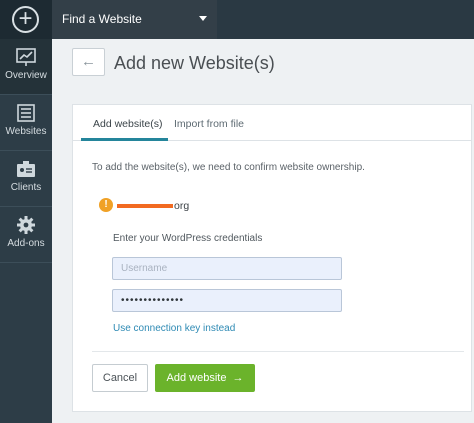 This screenshot has width=474, height=423. Describe the element at coordinates (227, 300) in the screenshot. I see `password-input` at that location.